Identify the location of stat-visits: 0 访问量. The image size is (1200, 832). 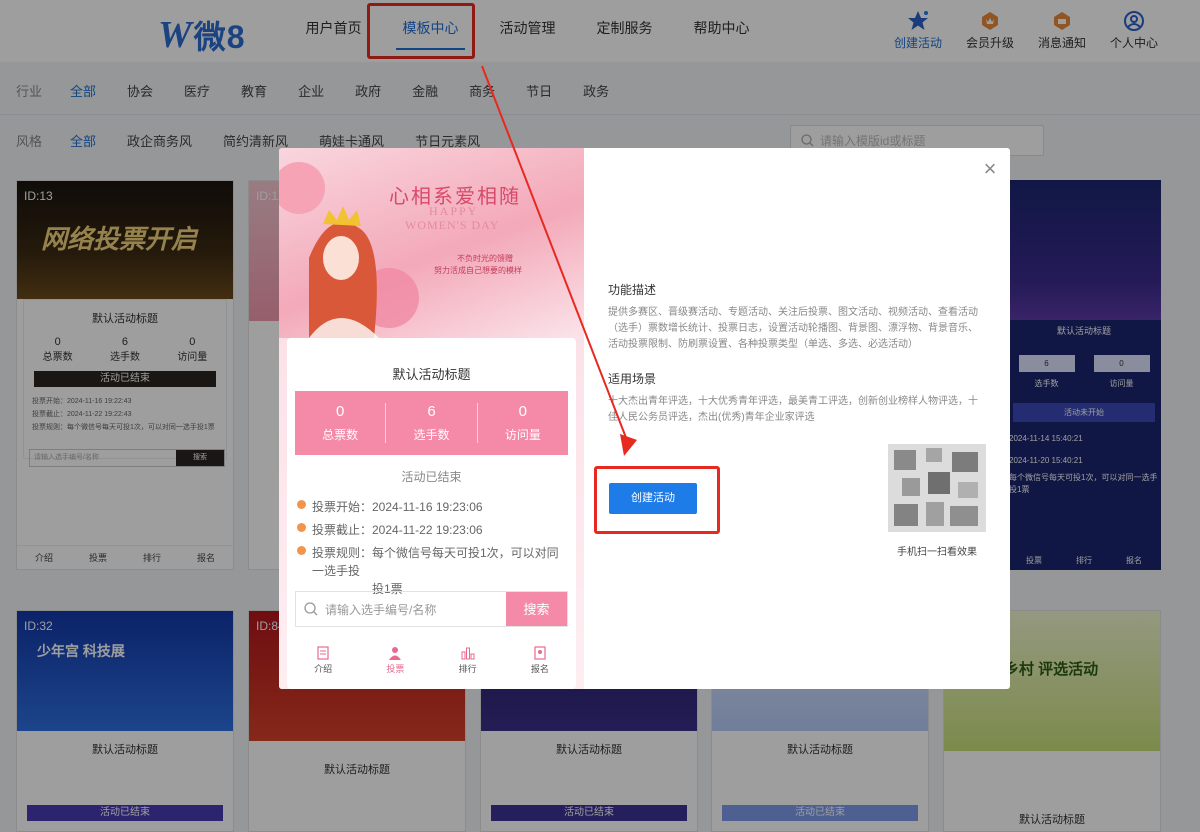
(522, 422).